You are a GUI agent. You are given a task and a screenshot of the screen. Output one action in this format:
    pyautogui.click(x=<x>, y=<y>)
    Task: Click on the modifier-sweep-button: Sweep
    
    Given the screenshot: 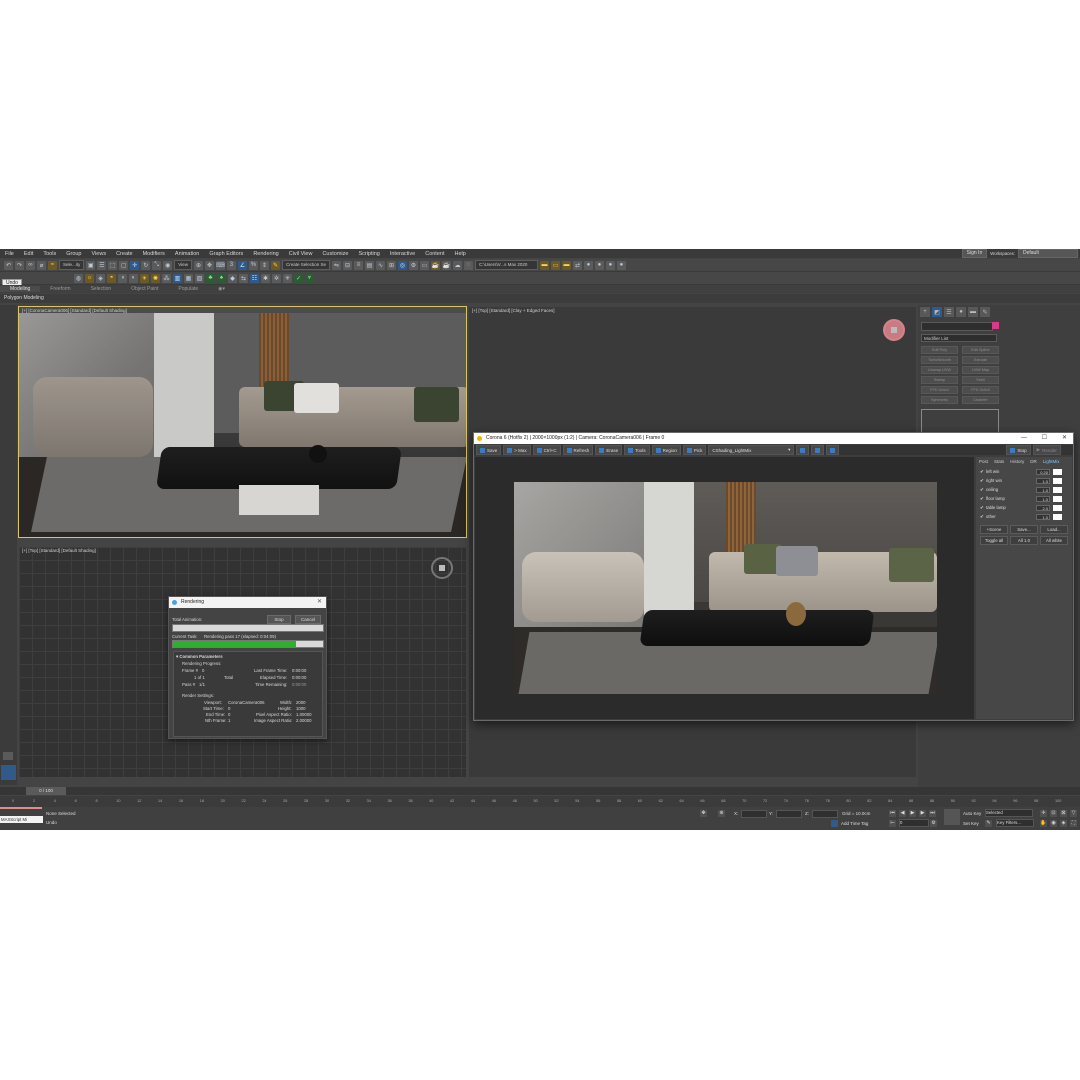 What is the action you would take?
    pyautogui.click(x=939, y=380)
    